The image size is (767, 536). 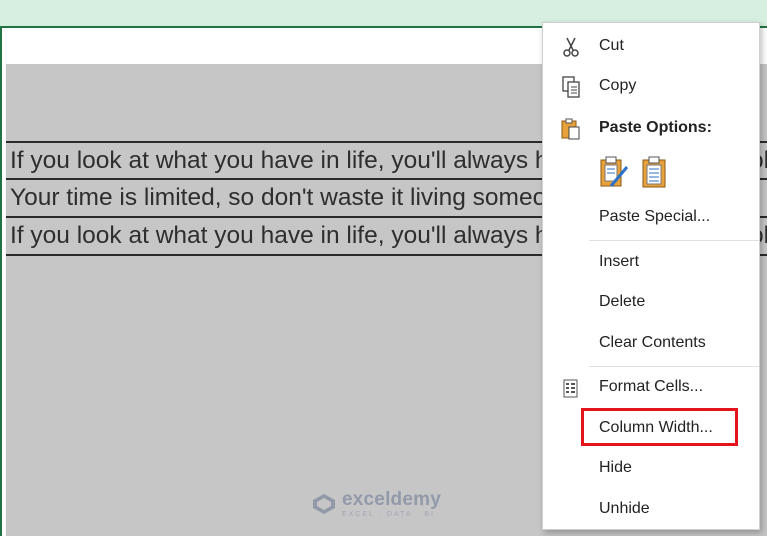 What do you see at coordinates (391, 499) in the screenshot?
I see `watermark-name: exceldemy` at bounding box center [391, 499].